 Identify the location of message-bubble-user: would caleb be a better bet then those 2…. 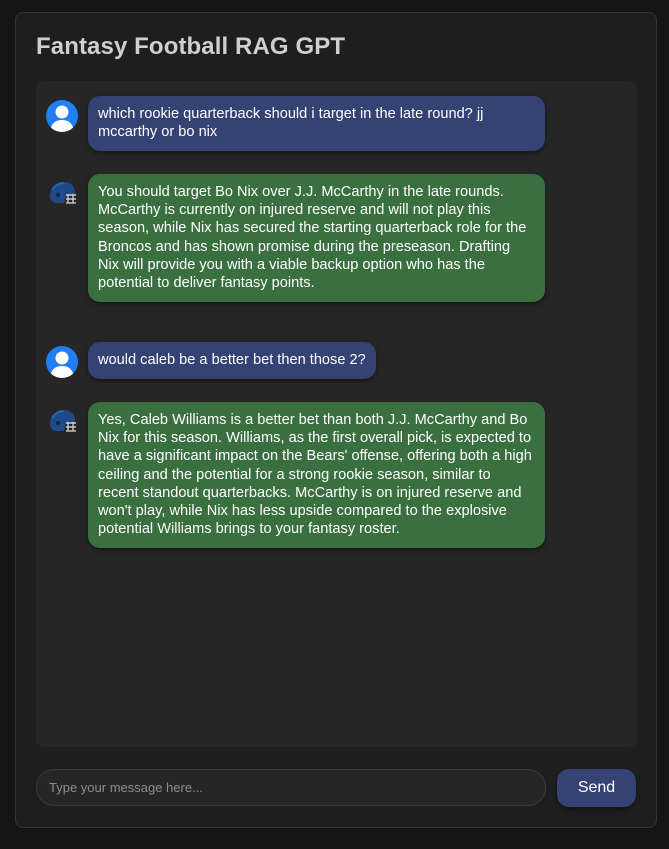
(232, 361).